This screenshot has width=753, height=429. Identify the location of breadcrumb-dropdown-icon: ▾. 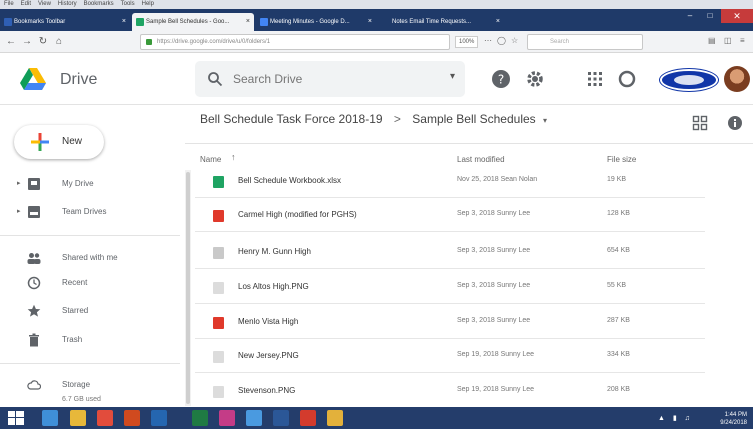
(545, 120).